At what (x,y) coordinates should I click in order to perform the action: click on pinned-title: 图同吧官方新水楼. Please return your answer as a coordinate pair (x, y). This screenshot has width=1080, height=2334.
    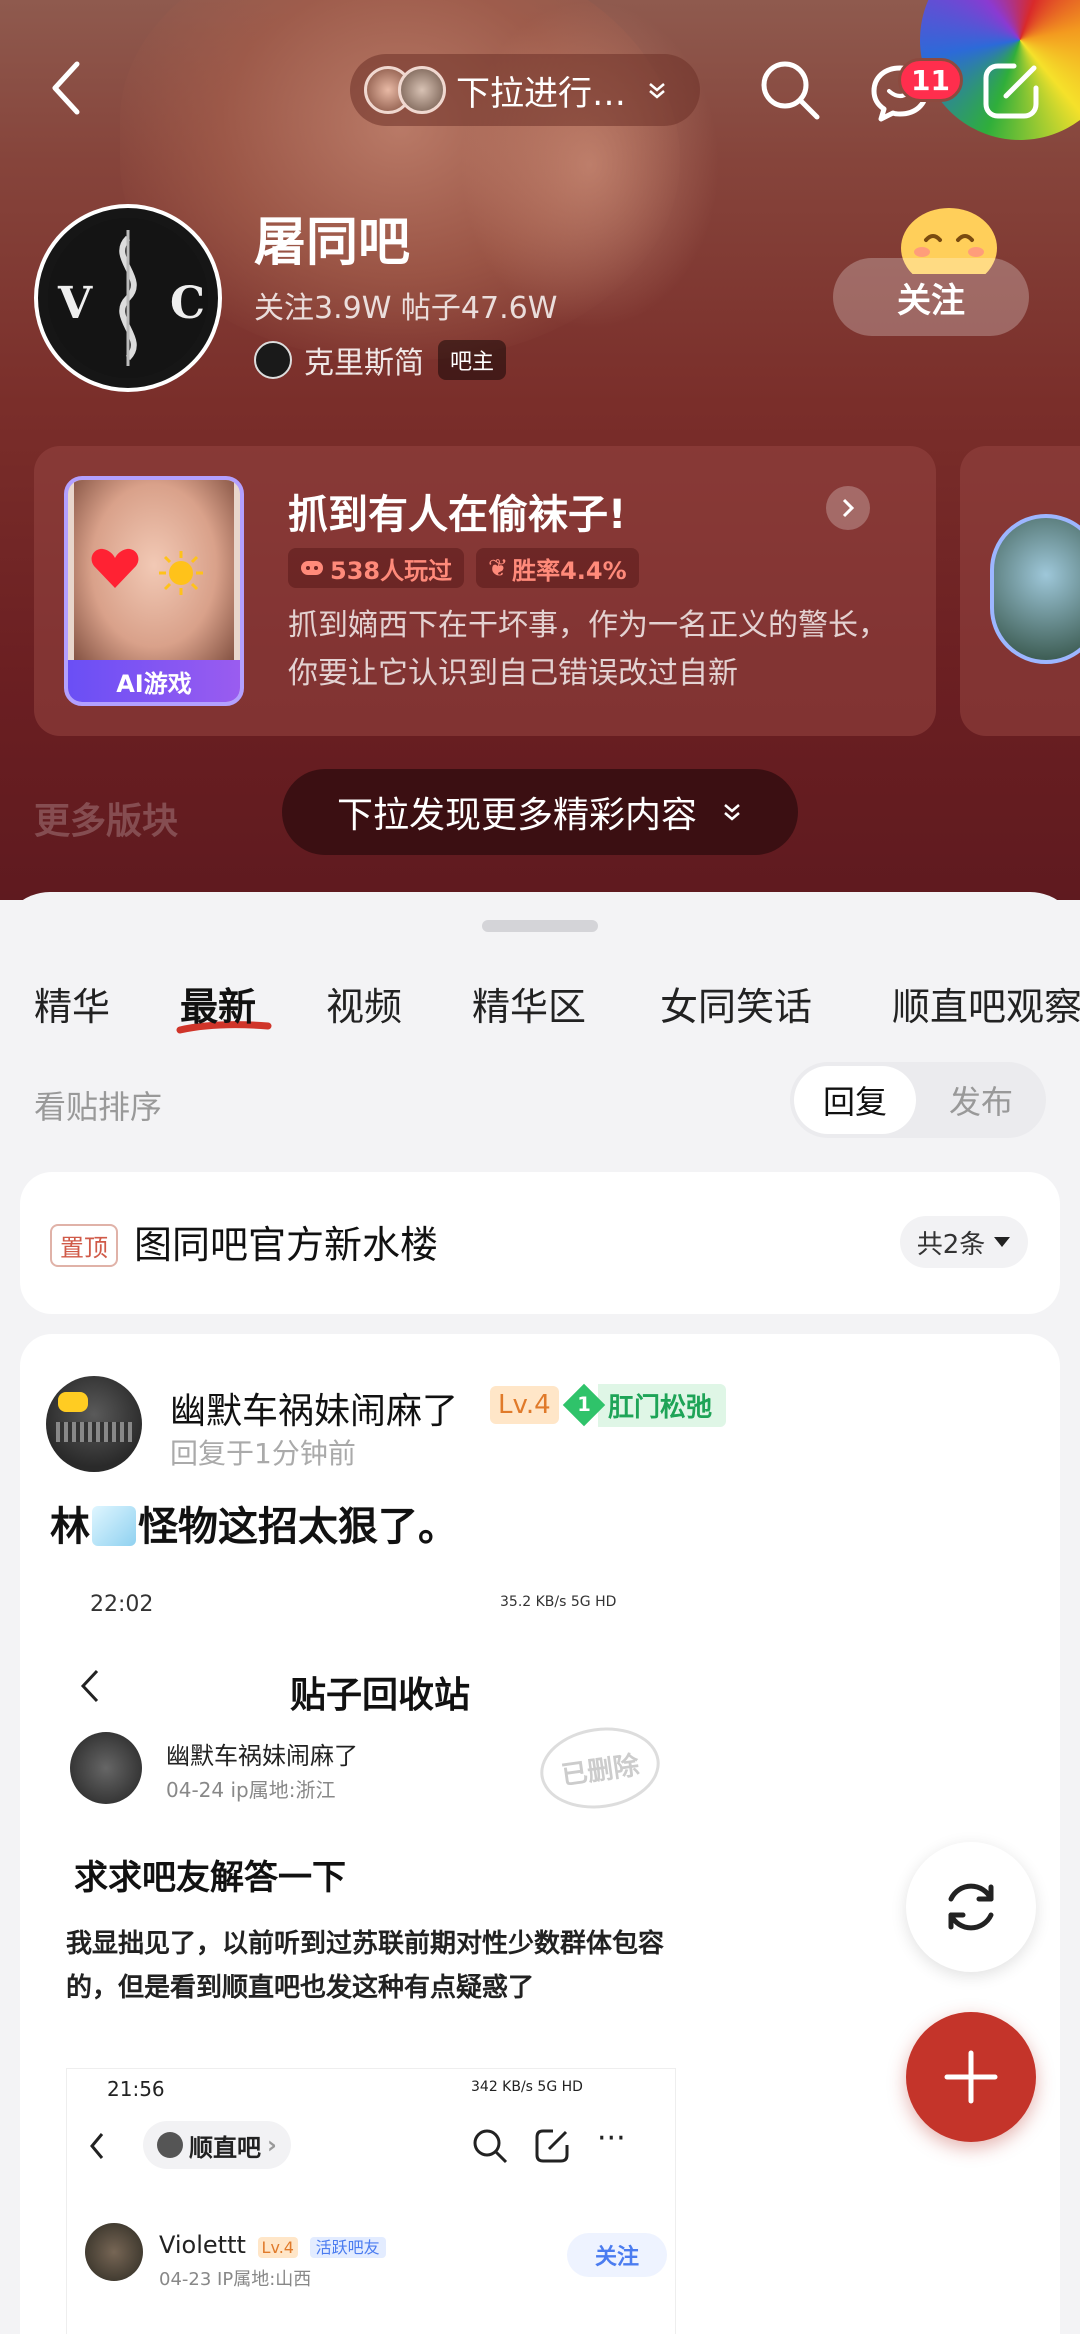
    Looking at the image, I should click on (286, 1245).